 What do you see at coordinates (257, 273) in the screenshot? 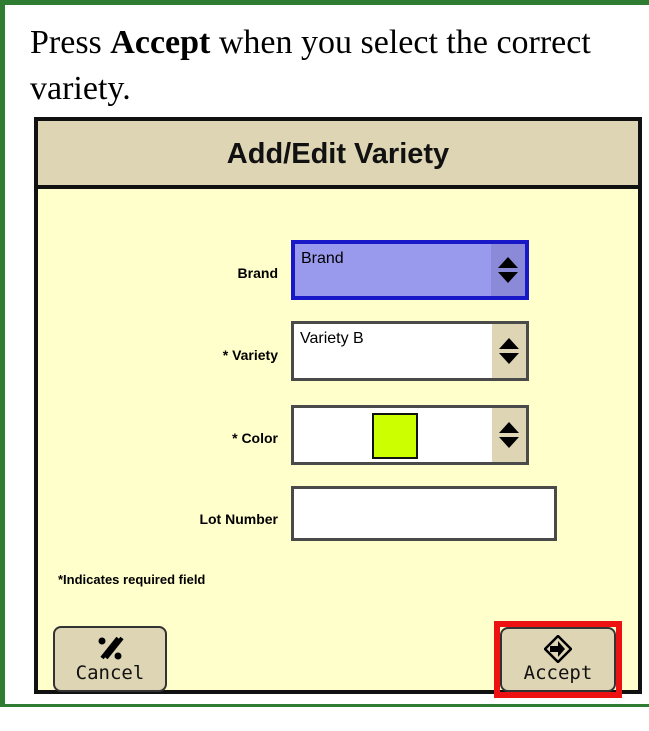
I see `brand-label: Brand` at bounding box center [257, 273].